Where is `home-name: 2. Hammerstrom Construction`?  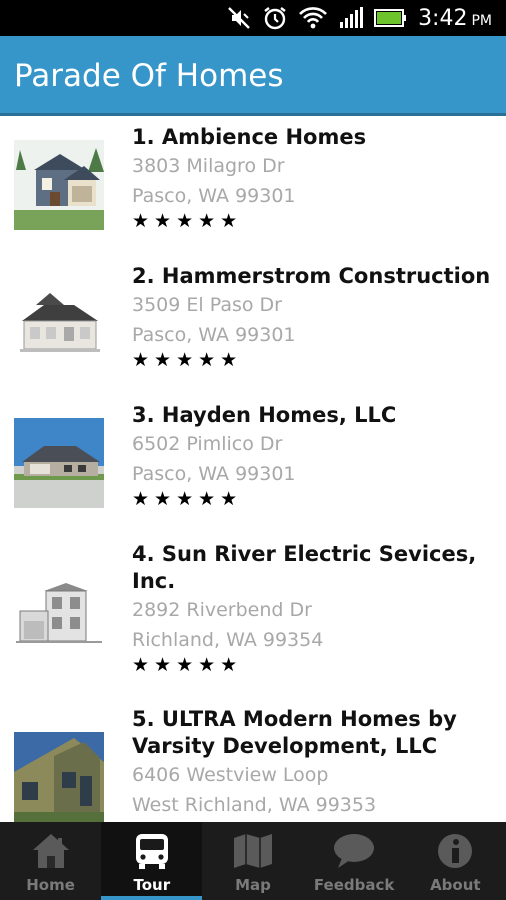
home-name: 2. Hammerstrom Construction is located at coordinates (311, 276).